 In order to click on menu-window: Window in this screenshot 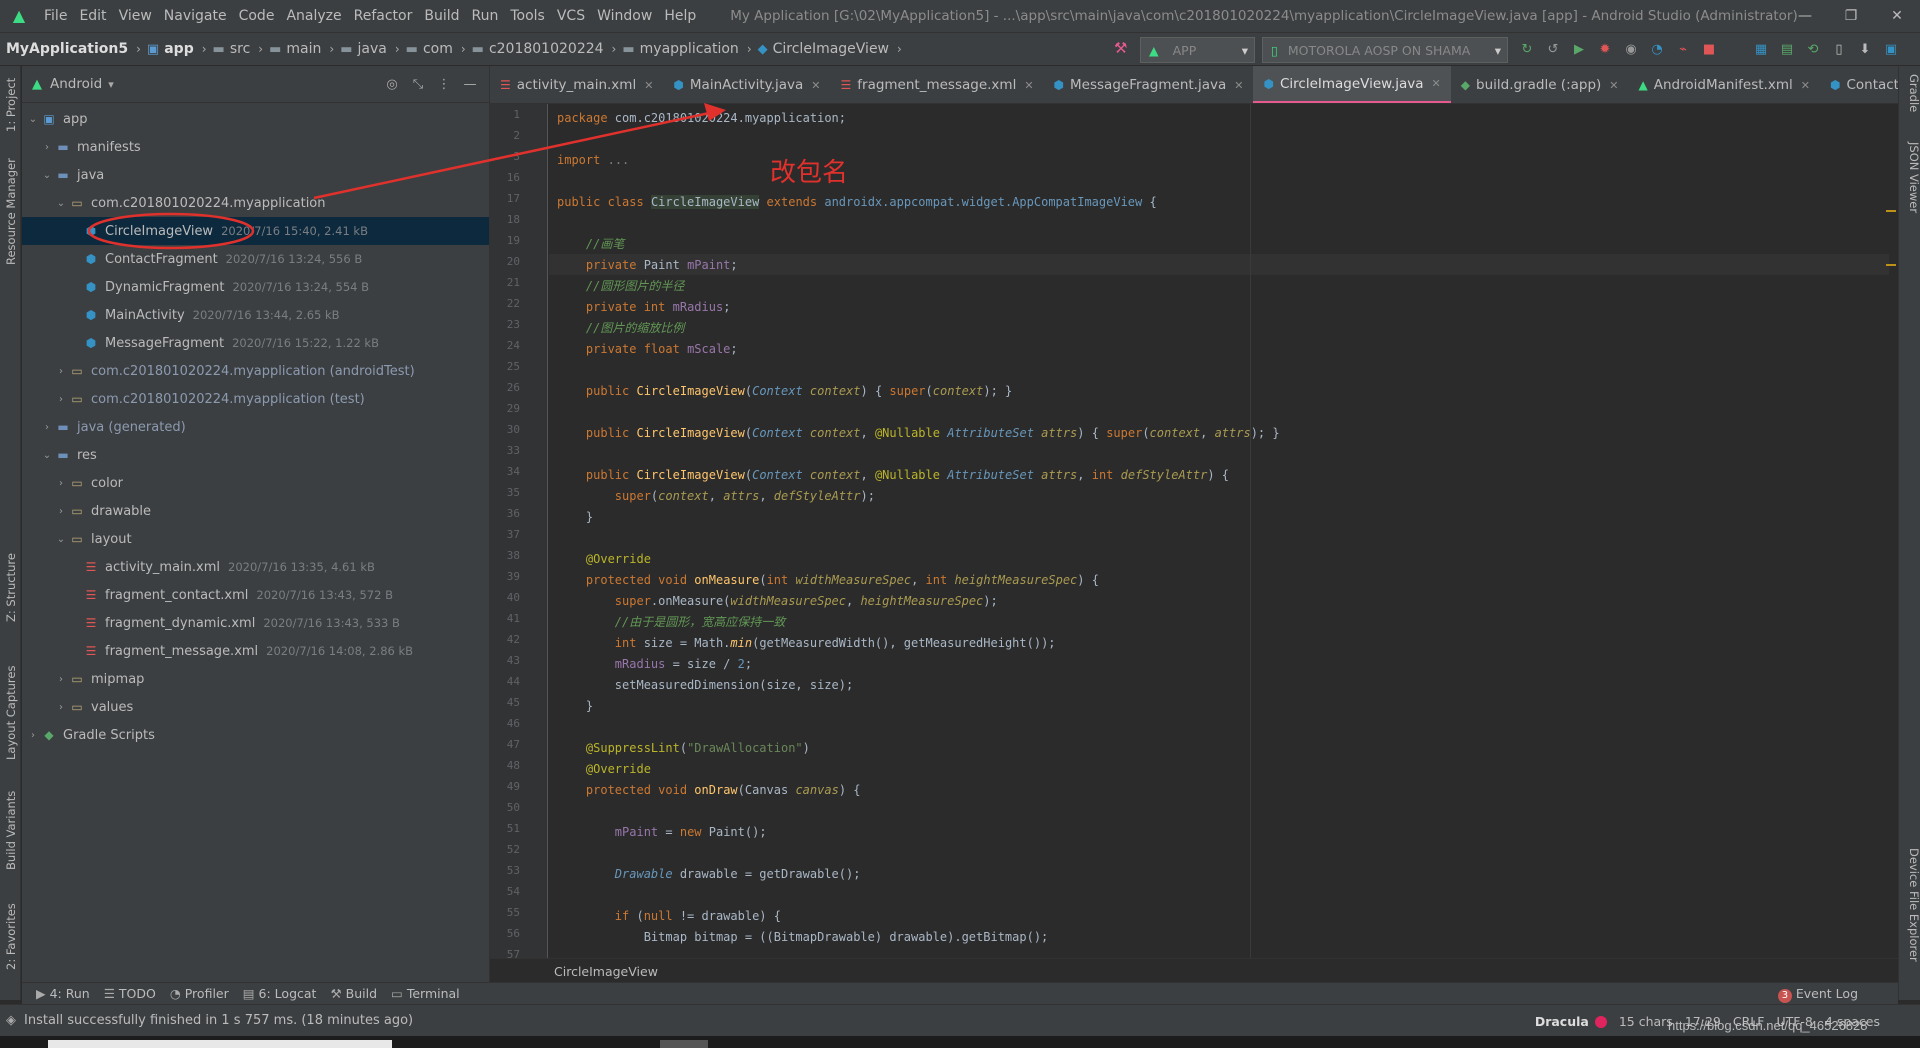, I will do `click(624, 16)`.